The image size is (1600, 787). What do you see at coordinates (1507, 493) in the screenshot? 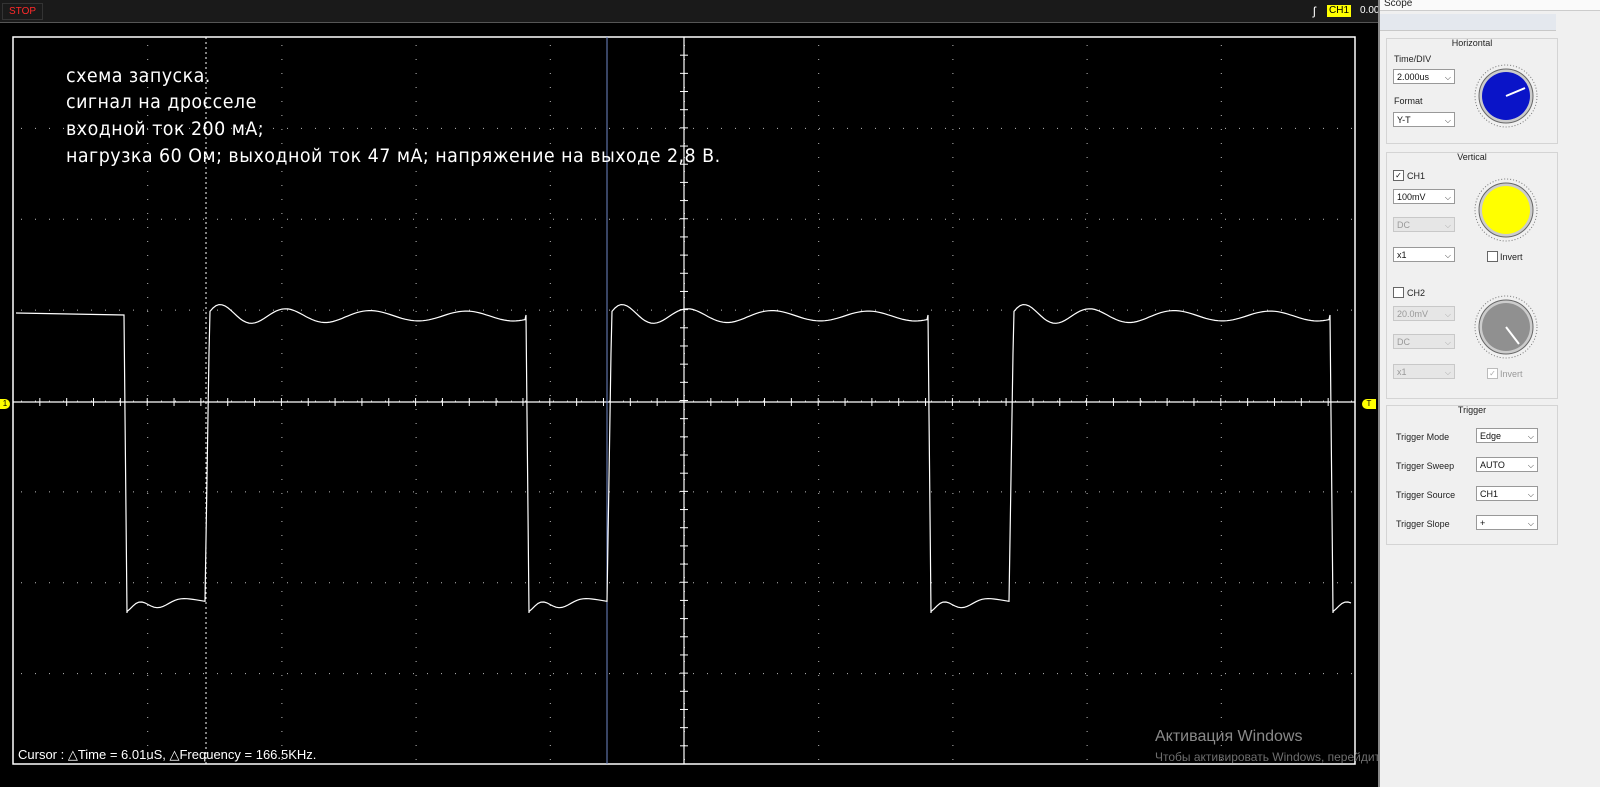
I see `trigger-source-select: CH1 ⌵` at bounding box center [1507, 493].